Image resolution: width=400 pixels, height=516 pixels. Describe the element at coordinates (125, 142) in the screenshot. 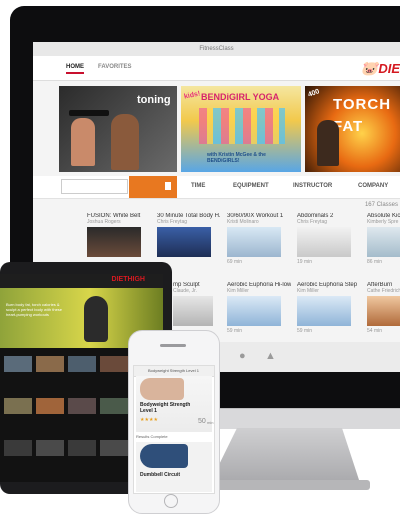

I see `man-figure` at that location.